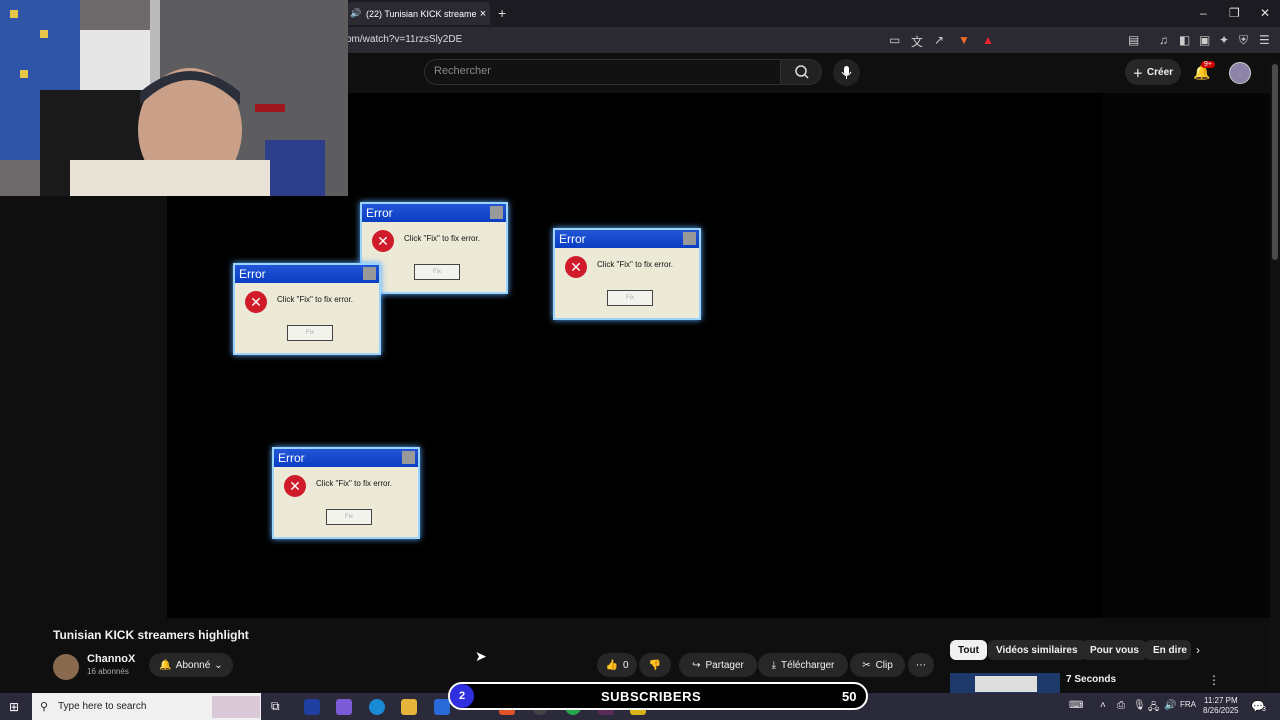 The width and height of the screenshot is (1280, 720). Describe the element at coordinates (1114, 650) in the screenshot. I see `chip-for-you: Pour vous` at that location.